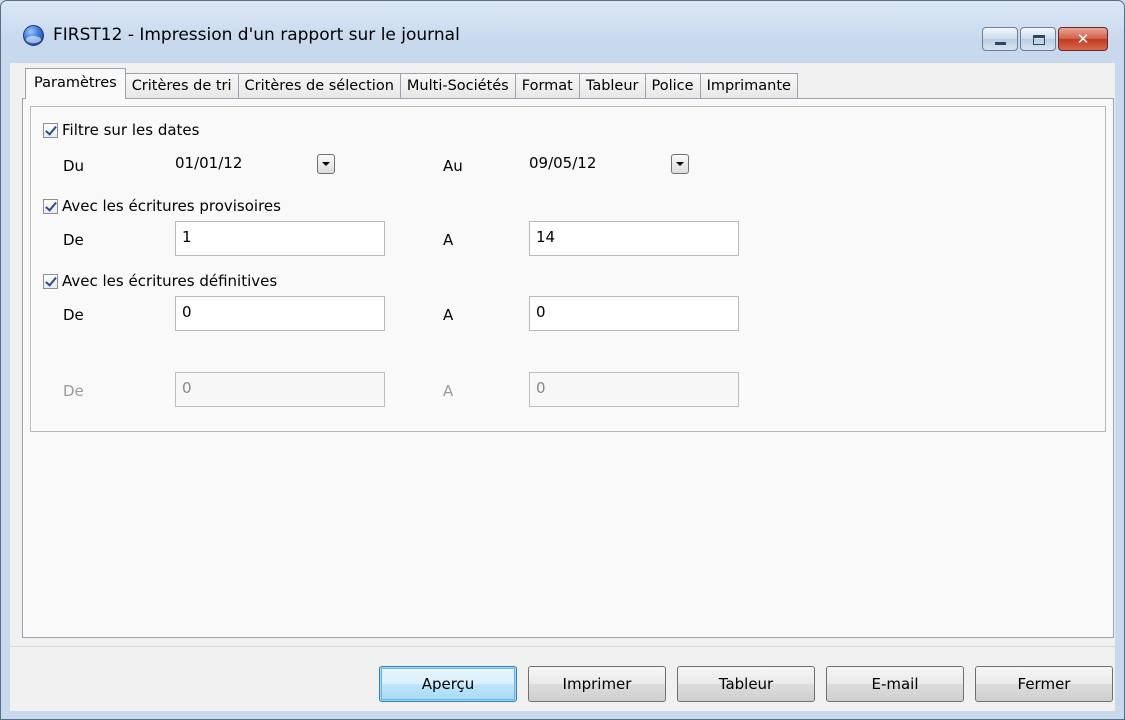 This screenshot has height=720, width=1125. What do you see at coordinates (448, 240) in the screenshot?
I see `provisional-to-label: A` at bounding box center [448, 240].